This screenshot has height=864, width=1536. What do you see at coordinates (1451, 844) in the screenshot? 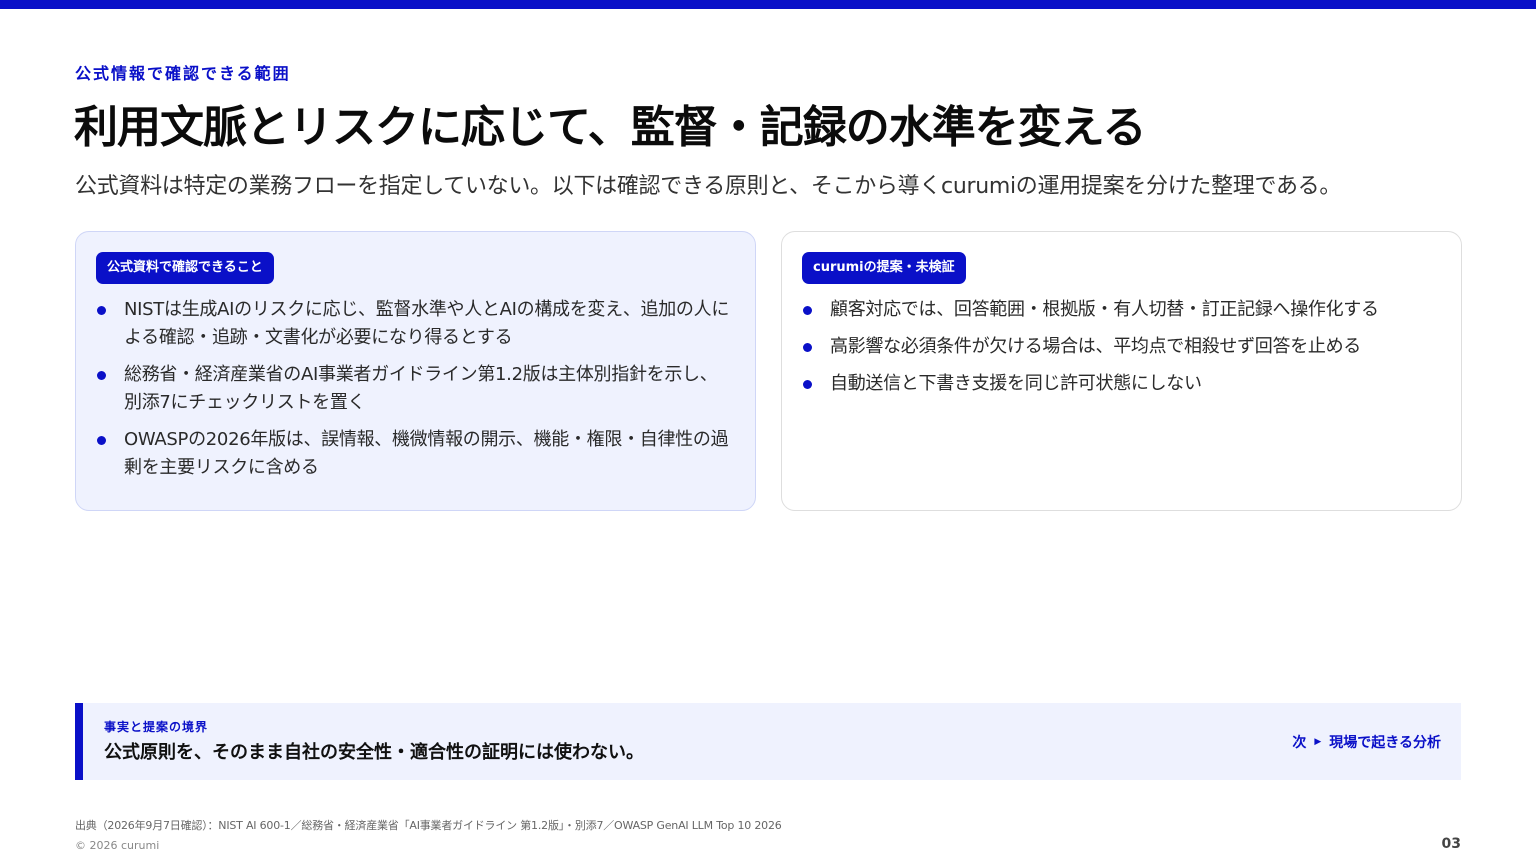
I see `page-number: 03` at bounding box center [1451, 844].